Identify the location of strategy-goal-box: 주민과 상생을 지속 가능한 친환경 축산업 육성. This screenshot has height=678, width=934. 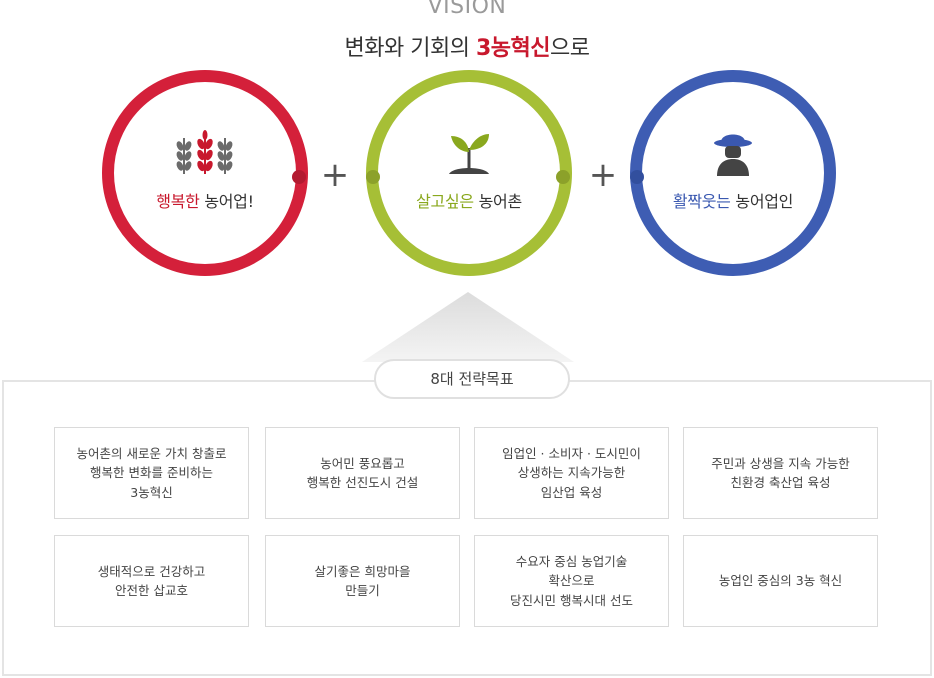
(780, 473).